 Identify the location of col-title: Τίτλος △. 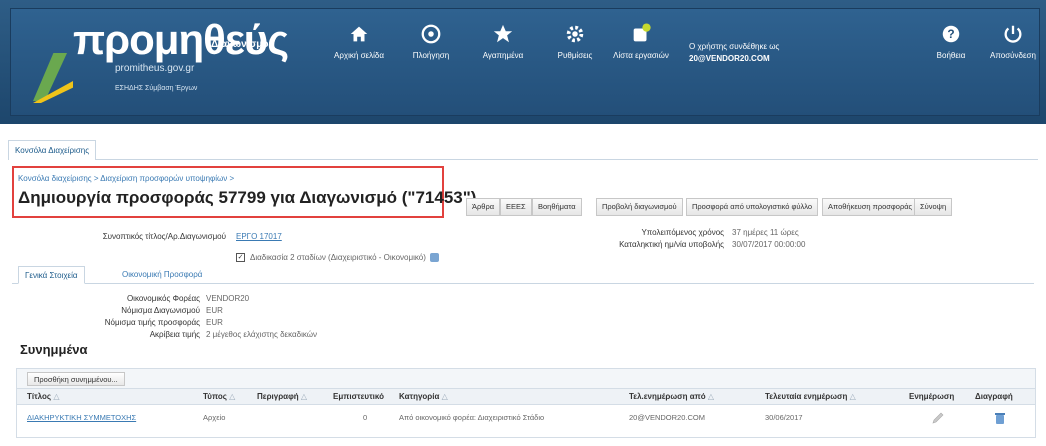
(43, 396).